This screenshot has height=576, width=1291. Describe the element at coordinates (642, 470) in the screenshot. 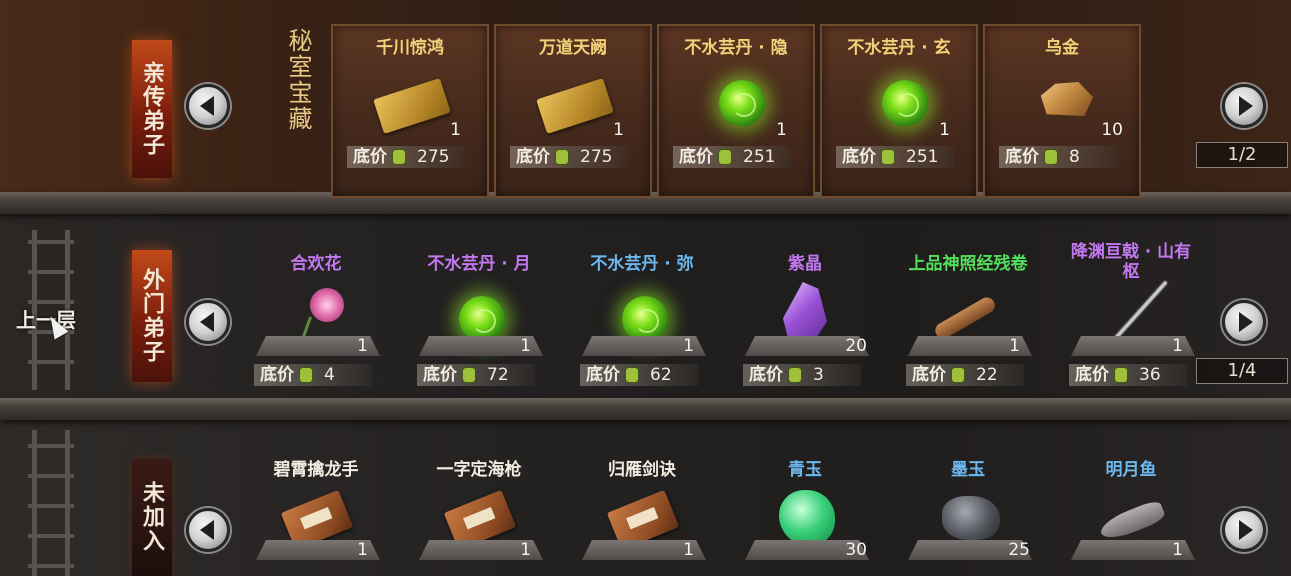

I see `item-name: 归雁剑诀` at that location.